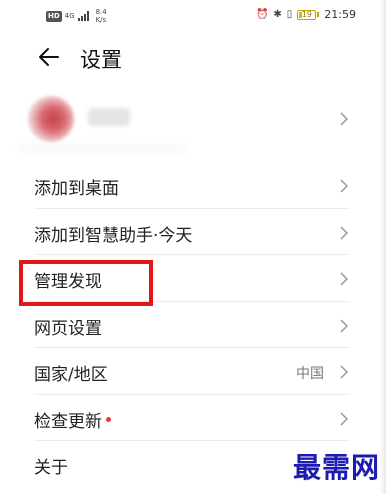 Image resolution: width=386 pixels, height=494 pixels. I want to click on menu-item-add-to-assistant: 添加到智慧助手·今天, so click(193, 232).